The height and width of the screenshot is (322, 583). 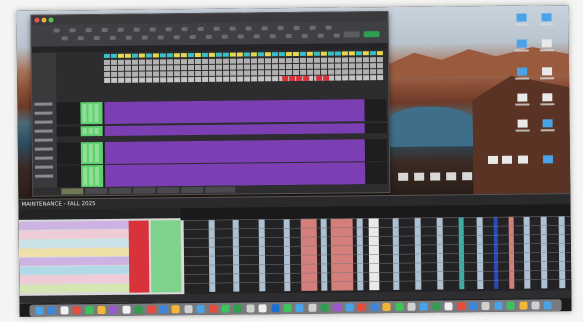 What do you see at coordinates (51, 20) in the screenshot?
I see `zoom-button` at bounding box center [51, 20].